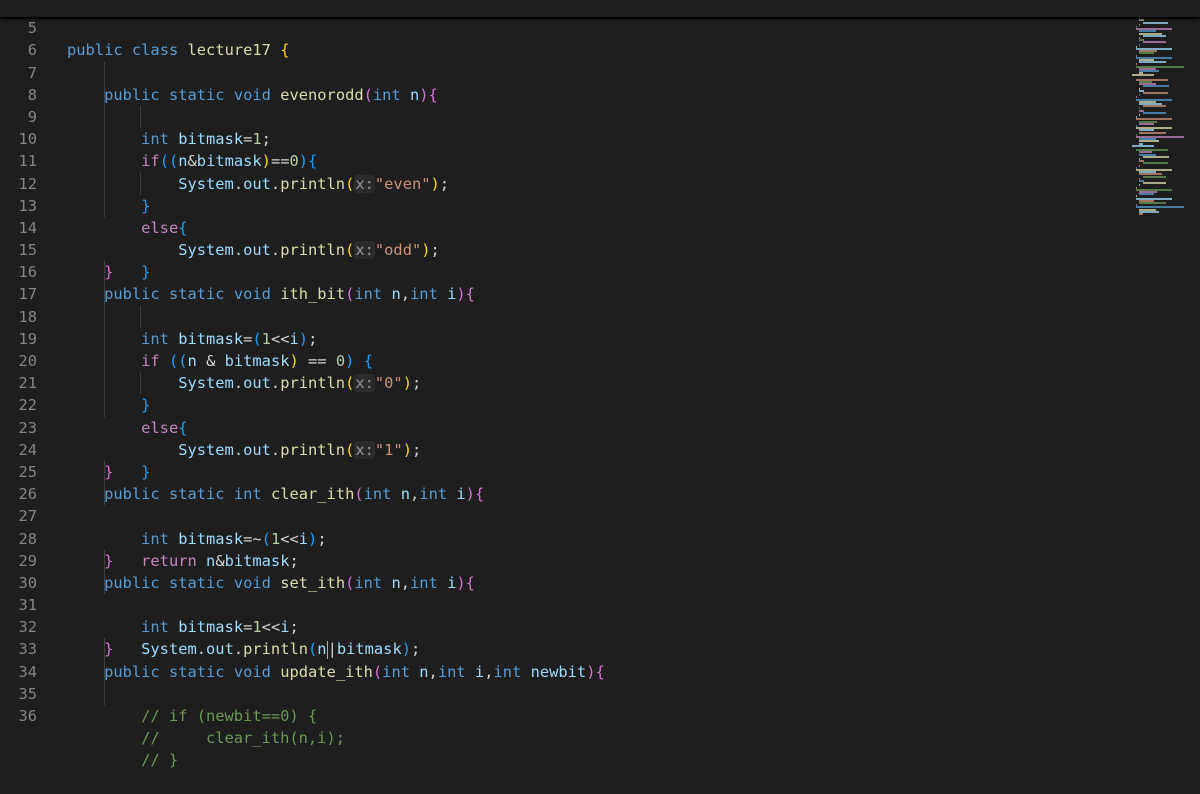 The height and width of the screenshot is (794, 1200). I want to click on code-row: 31 System.out.println(n|bitmask);, so click(600, 615).